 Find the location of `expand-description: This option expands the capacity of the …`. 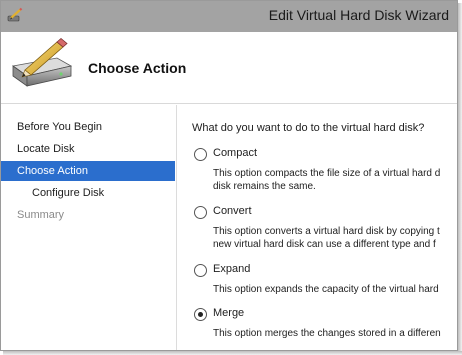

expand-description: This option expands the capacity of the … is located at coordinates (326, 289).